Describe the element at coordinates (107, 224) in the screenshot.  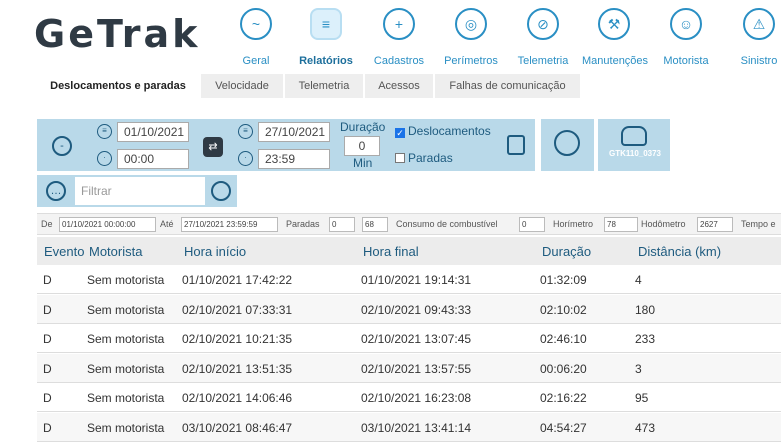
I see `de-input: 01/10/2021 00:00:00` at that location.